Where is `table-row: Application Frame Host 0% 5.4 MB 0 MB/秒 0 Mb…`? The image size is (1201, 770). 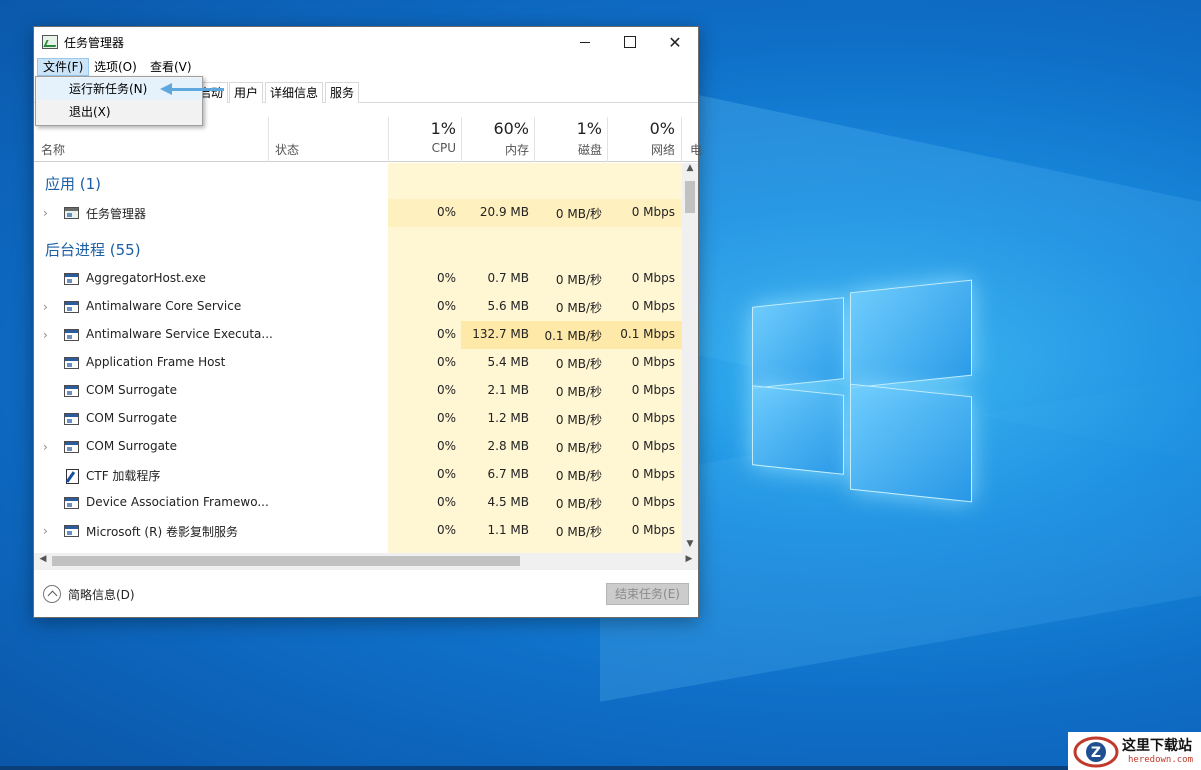
table-row: Application Frame Host 0% 5.4 MB 0 MB/秒 0 Mb… is located at coordinates (358, 363).